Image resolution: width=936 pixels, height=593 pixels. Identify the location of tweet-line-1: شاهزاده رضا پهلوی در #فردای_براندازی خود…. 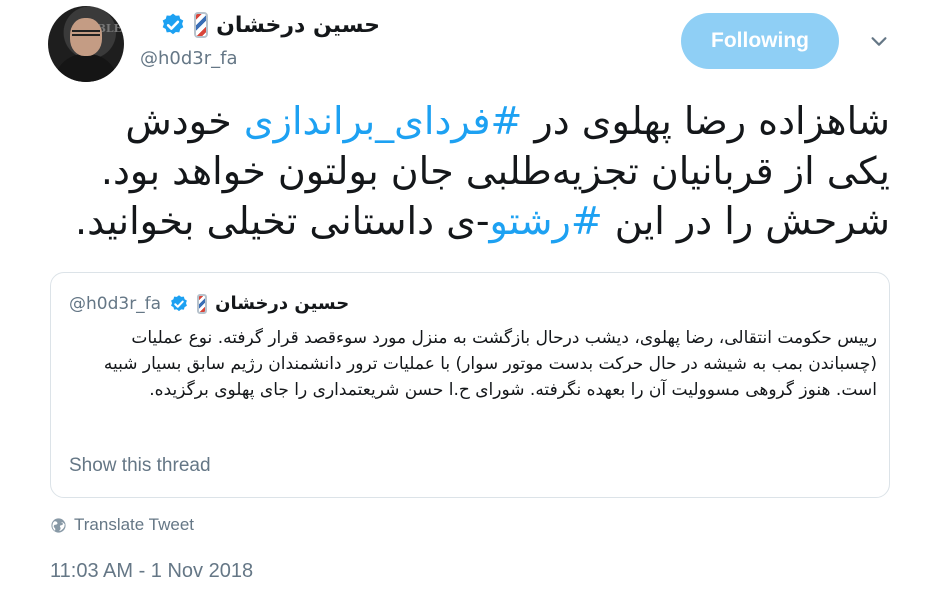
(460, 121).